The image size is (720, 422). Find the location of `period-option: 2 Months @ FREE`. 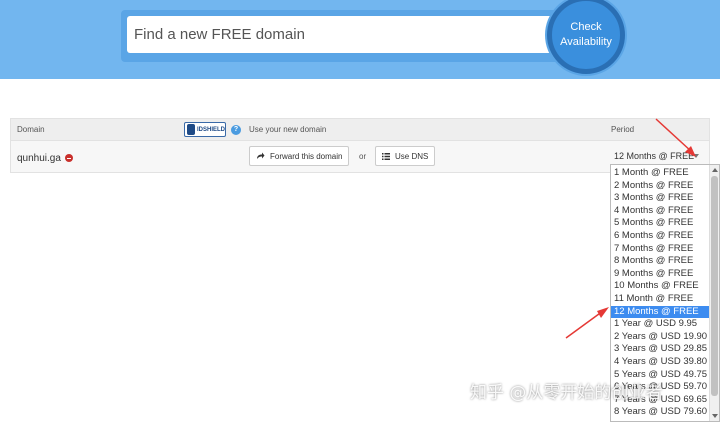

period-option: 2 Months @ FREE is located at coordinates (660, 186).